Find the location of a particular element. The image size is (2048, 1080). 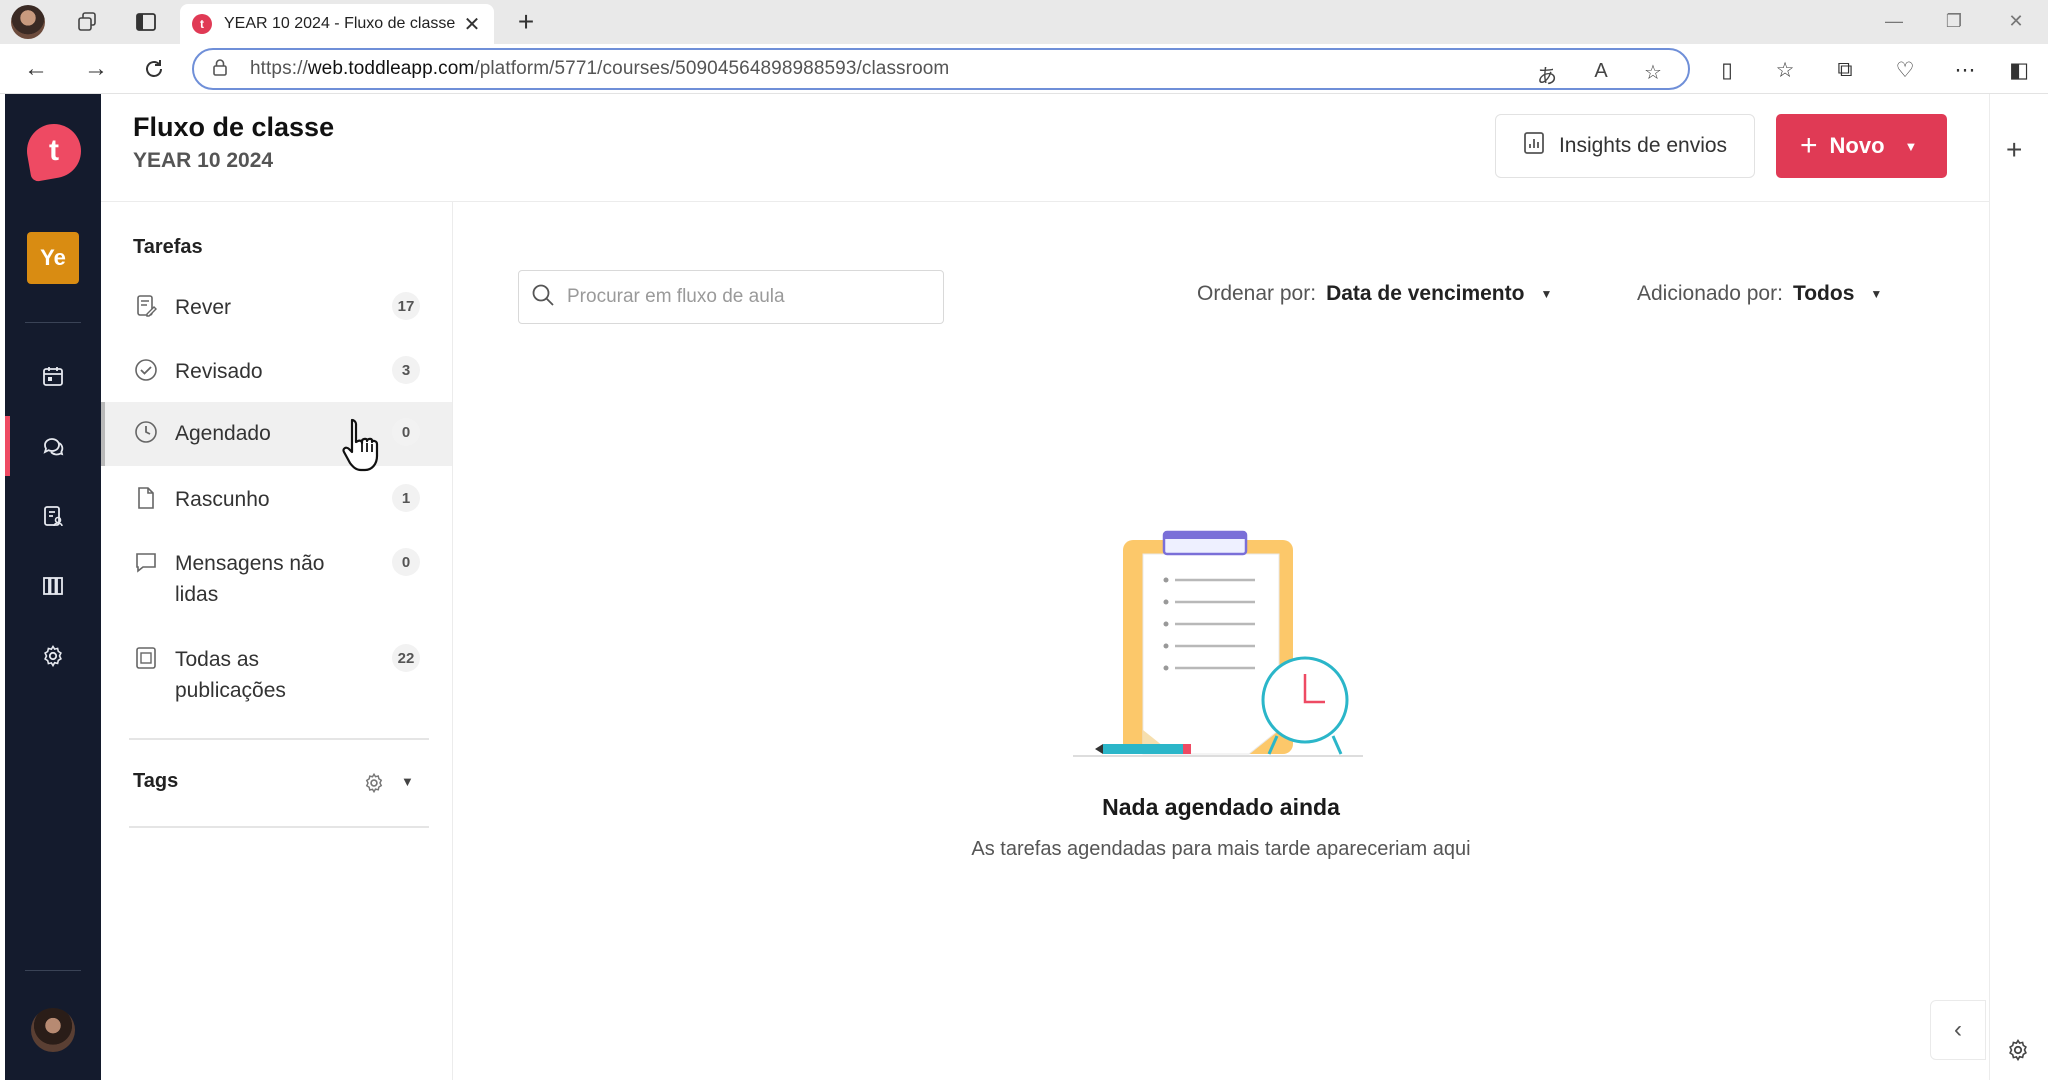

filter-label: Rever is located at coordinates (203, 307).